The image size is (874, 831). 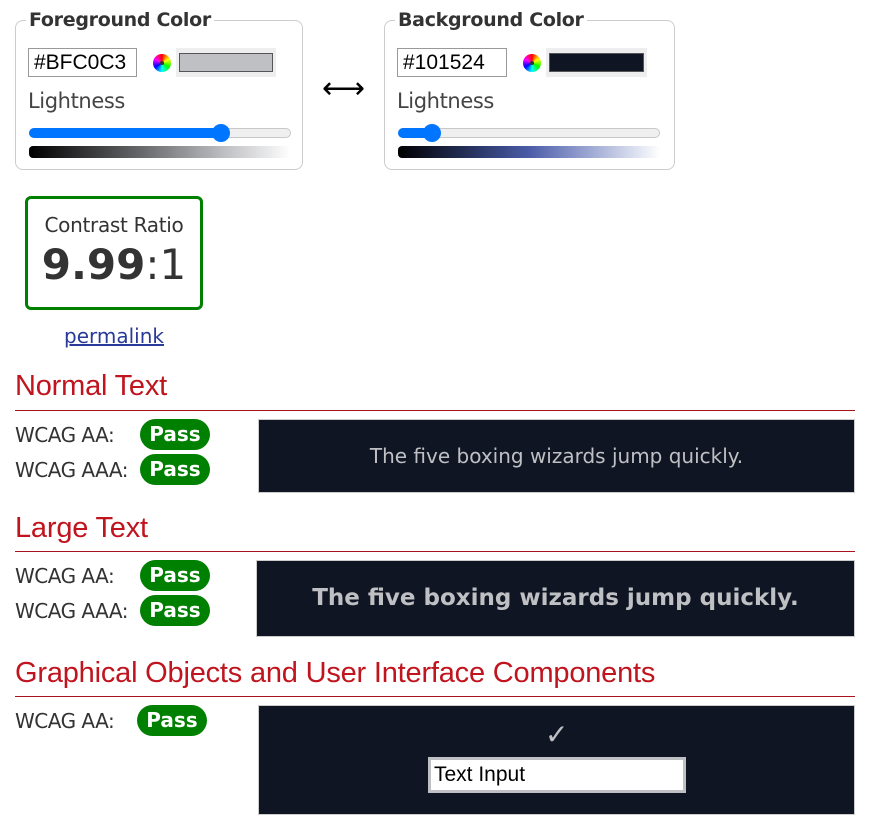 I want to click on contrast-ratio-title: Contrast Ratio, so click(x=114, y=225).